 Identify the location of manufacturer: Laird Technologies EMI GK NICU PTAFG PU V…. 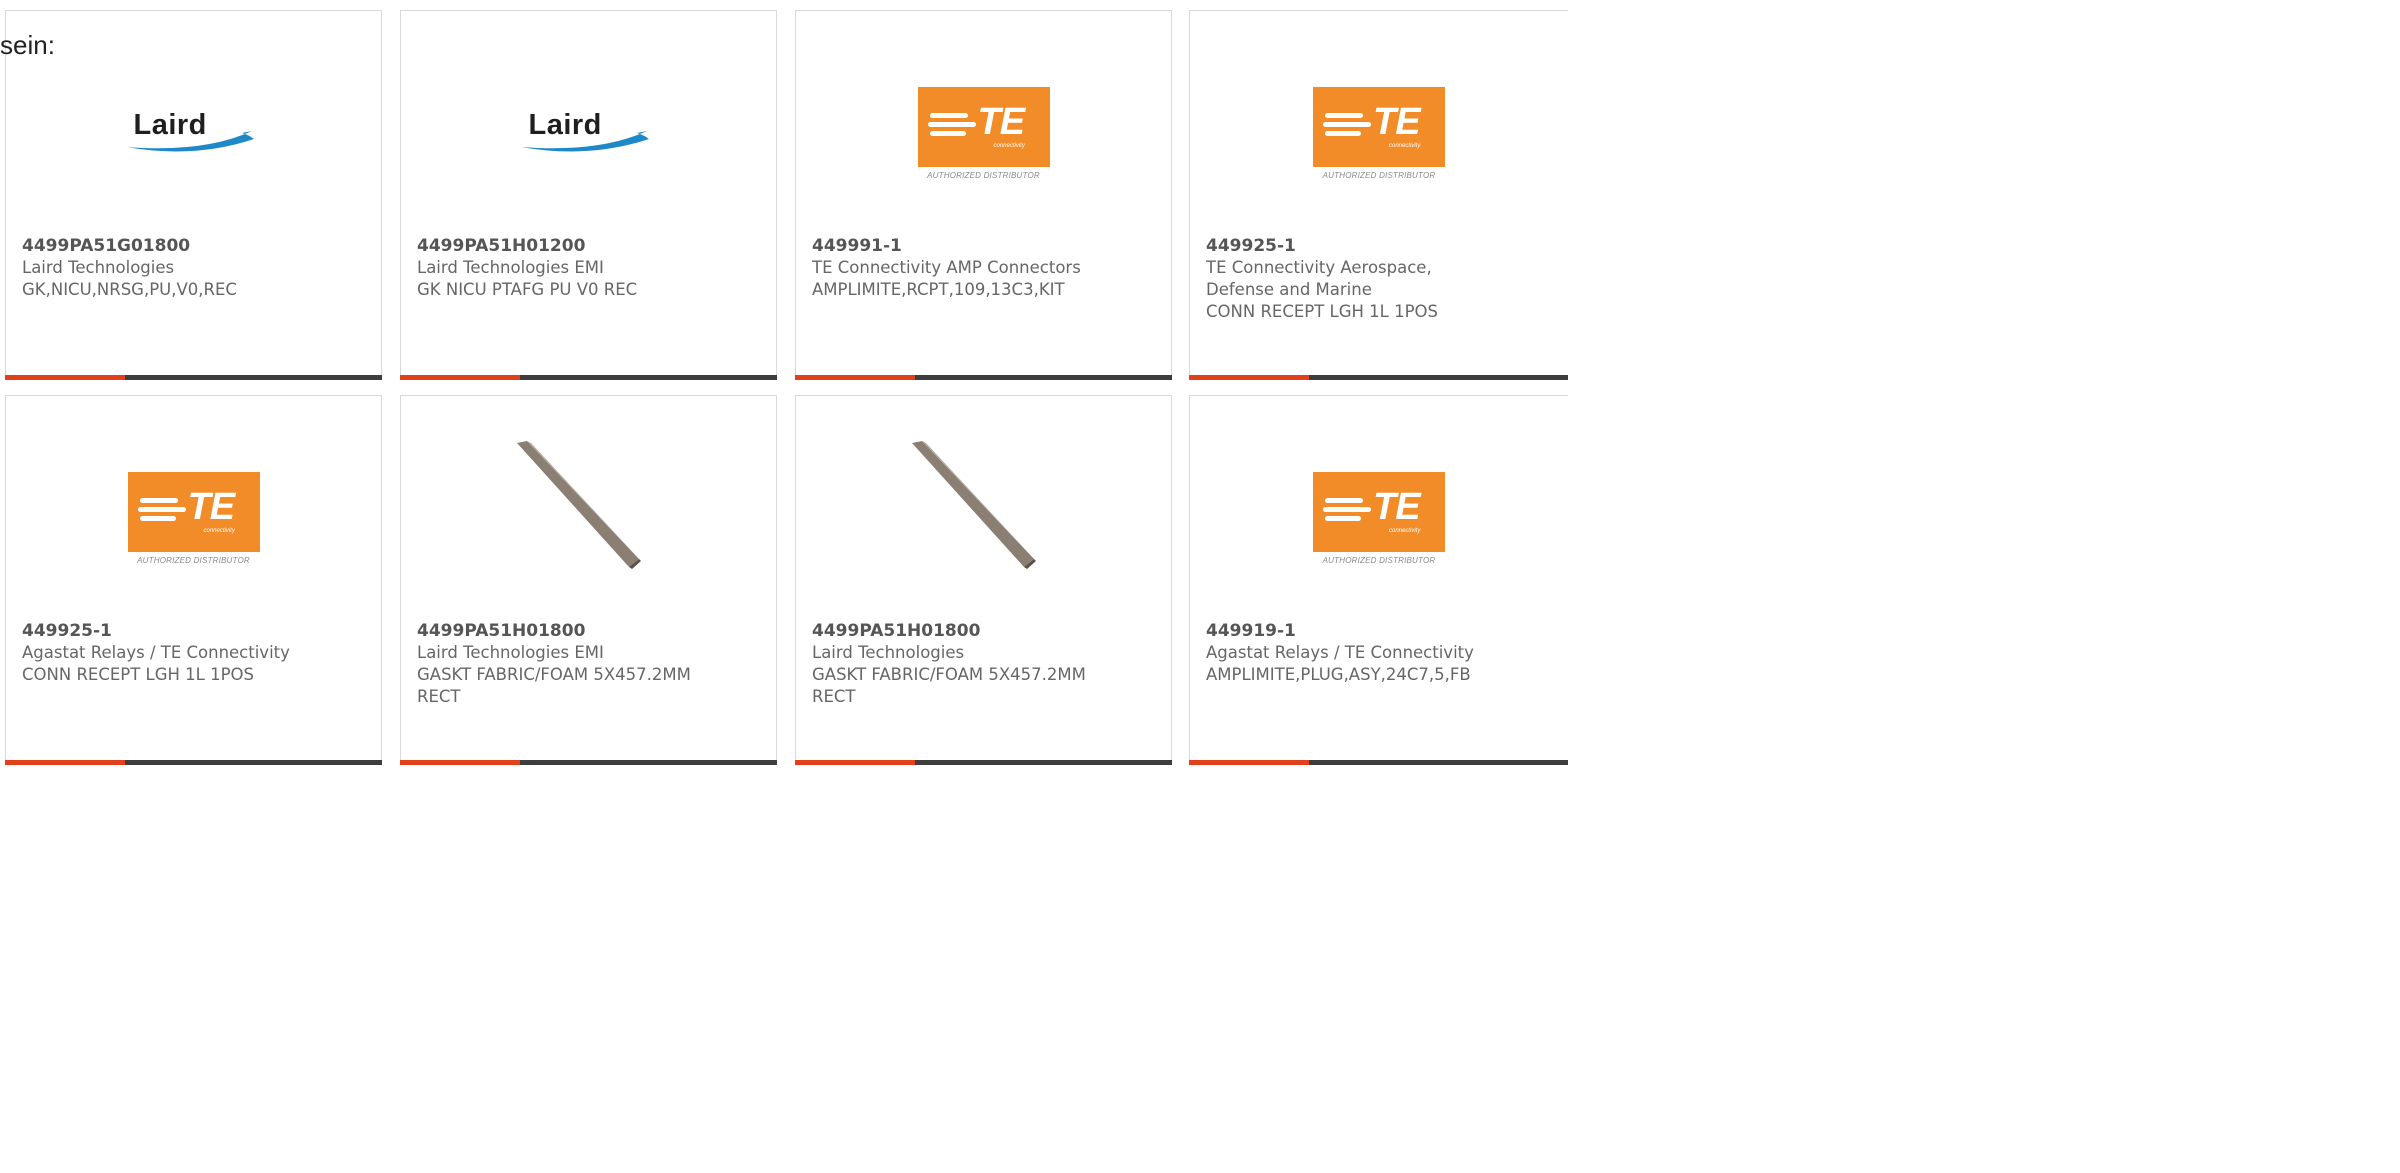
(527, 278).